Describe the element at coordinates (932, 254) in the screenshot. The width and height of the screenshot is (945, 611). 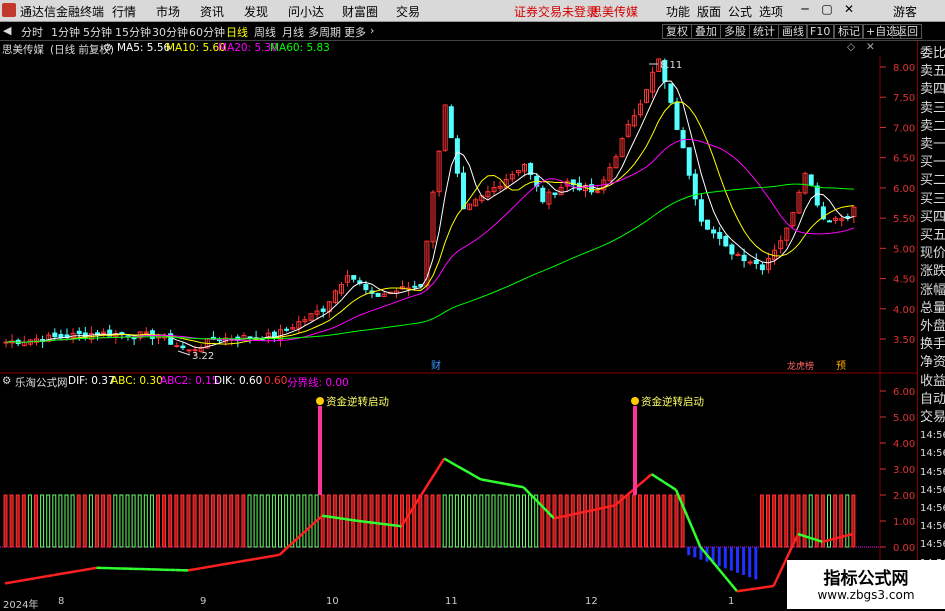
I see `side-panel-item: 现价` at that location.